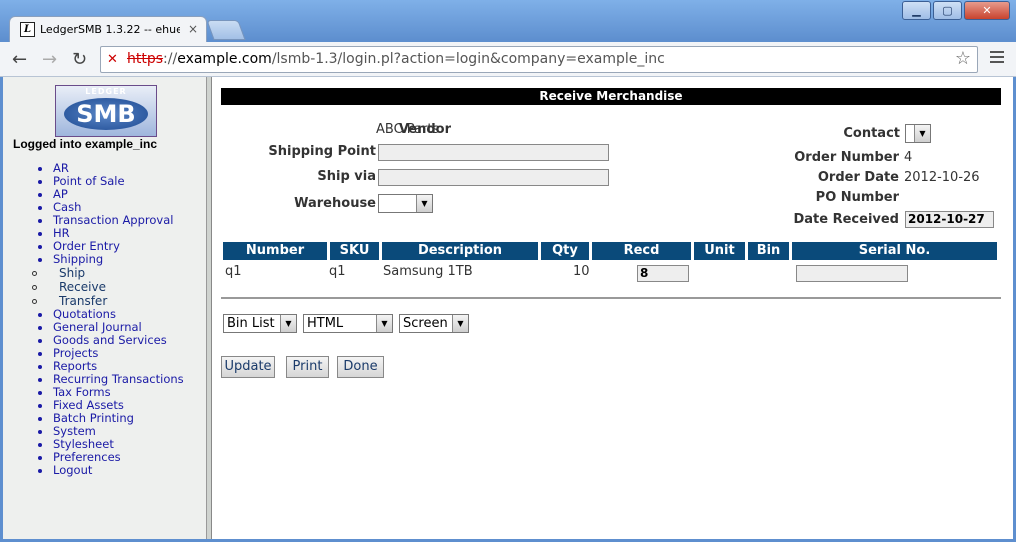 The image size is (1016, 542). What do you see at coordinates (460, 251) in the screenshot?
I see `col-description: Description` at bounding box center [460, 251].